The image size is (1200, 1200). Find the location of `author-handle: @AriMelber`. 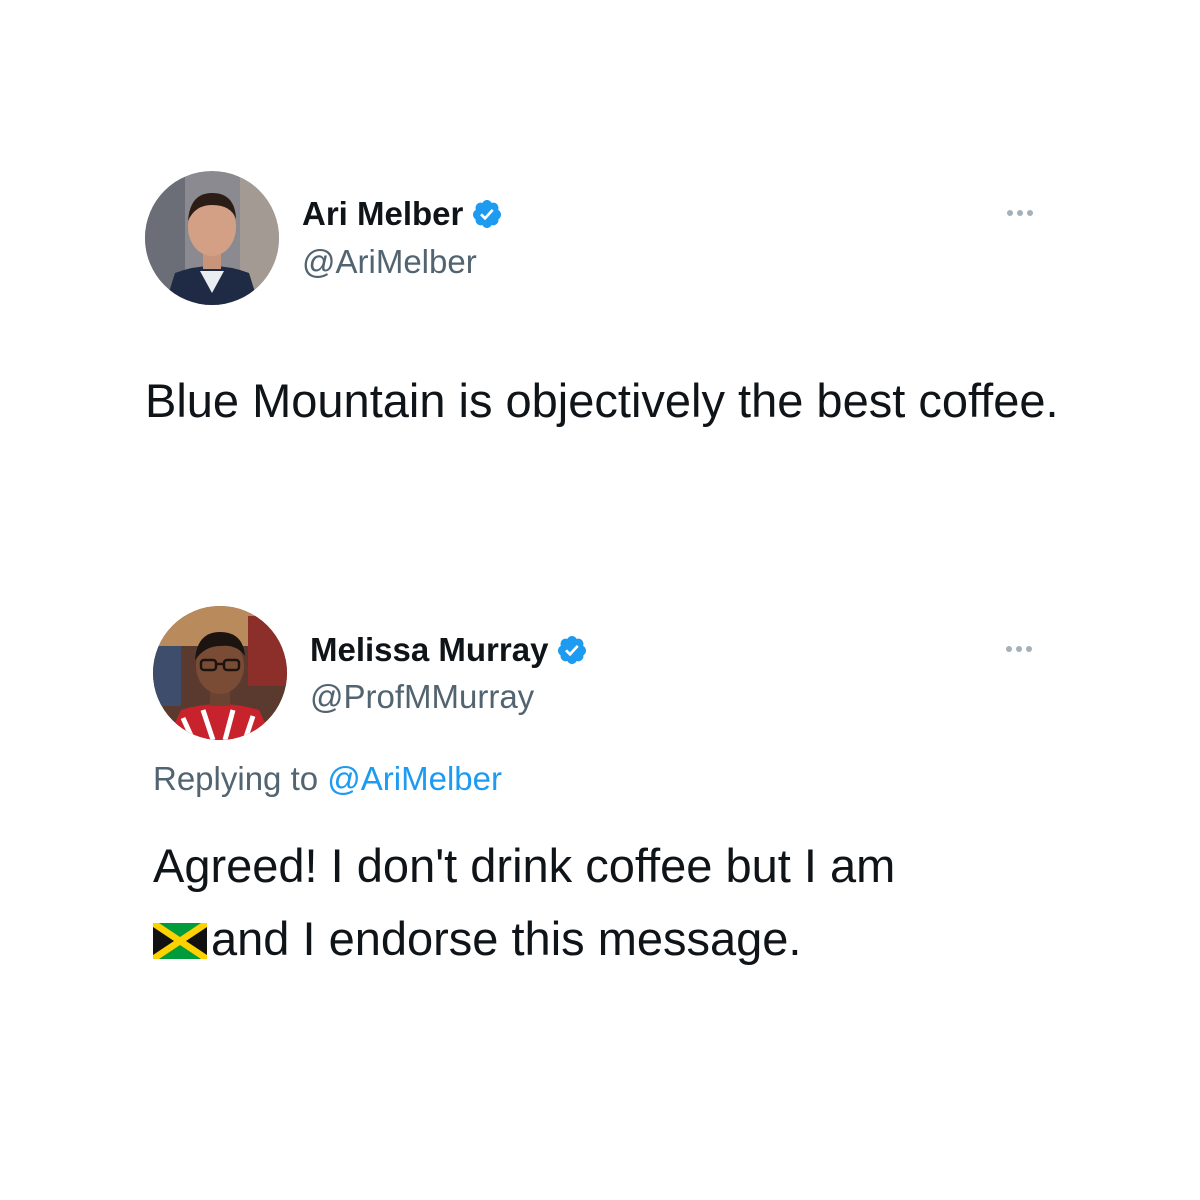

author-handle: @AriMelber is located at coordinates (389, 262).